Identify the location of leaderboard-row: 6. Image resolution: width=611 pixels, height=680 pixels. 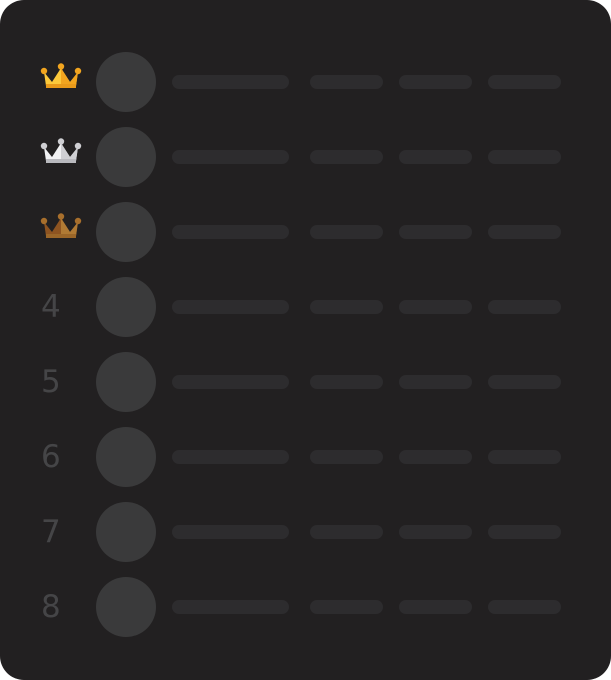
(305, 457).